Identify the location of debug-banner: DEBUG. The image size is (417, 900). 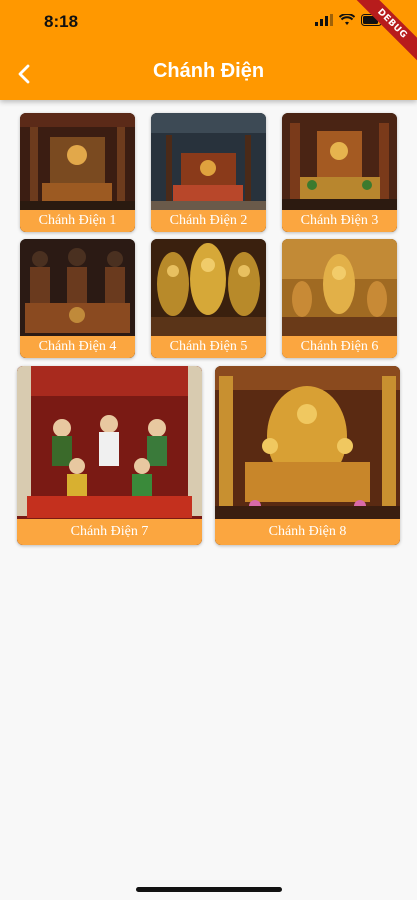
(382, 34).